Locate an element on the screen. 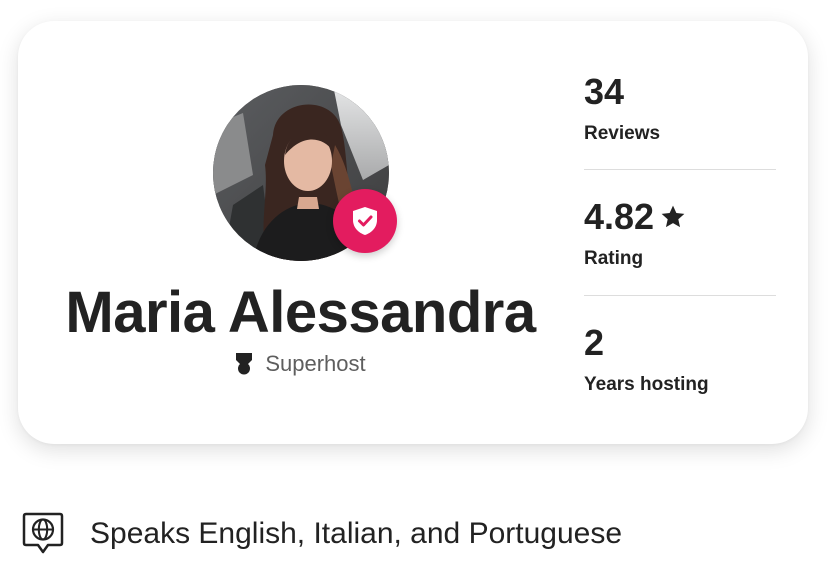 The image size is (830, 568). stat-rating-label: Rating is located at coordinates (614, 258).